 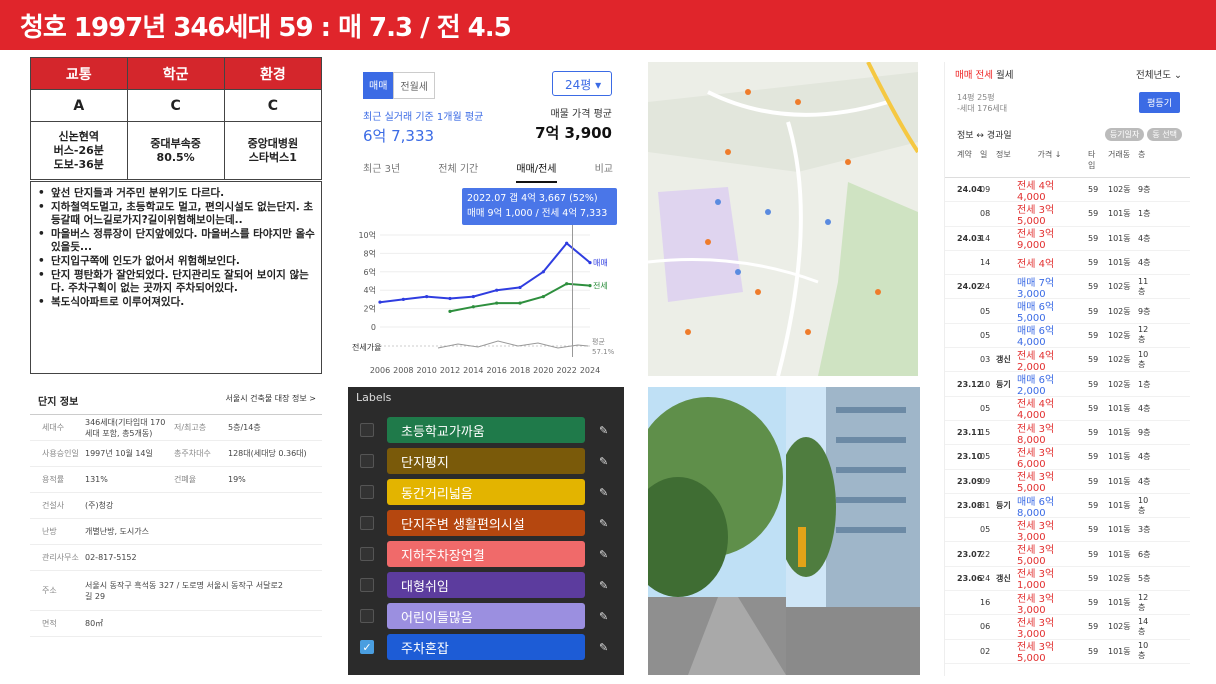 I want to click on table-row: 23.12 10 등기 매매 6억 2,000 59 102동 1층, so click(x=1067, y=384).